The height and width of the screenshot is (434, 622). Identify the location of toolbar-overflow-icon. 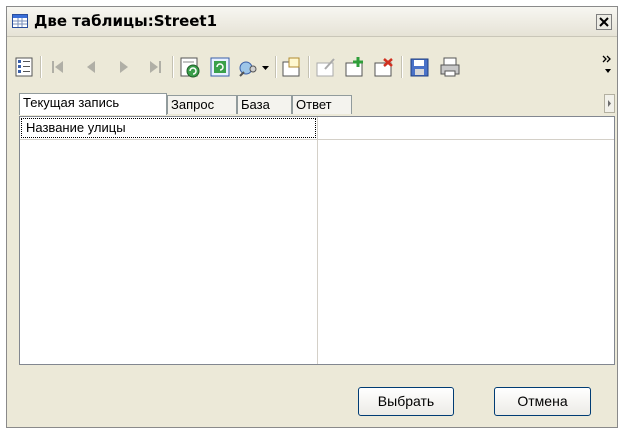
(608, 66).